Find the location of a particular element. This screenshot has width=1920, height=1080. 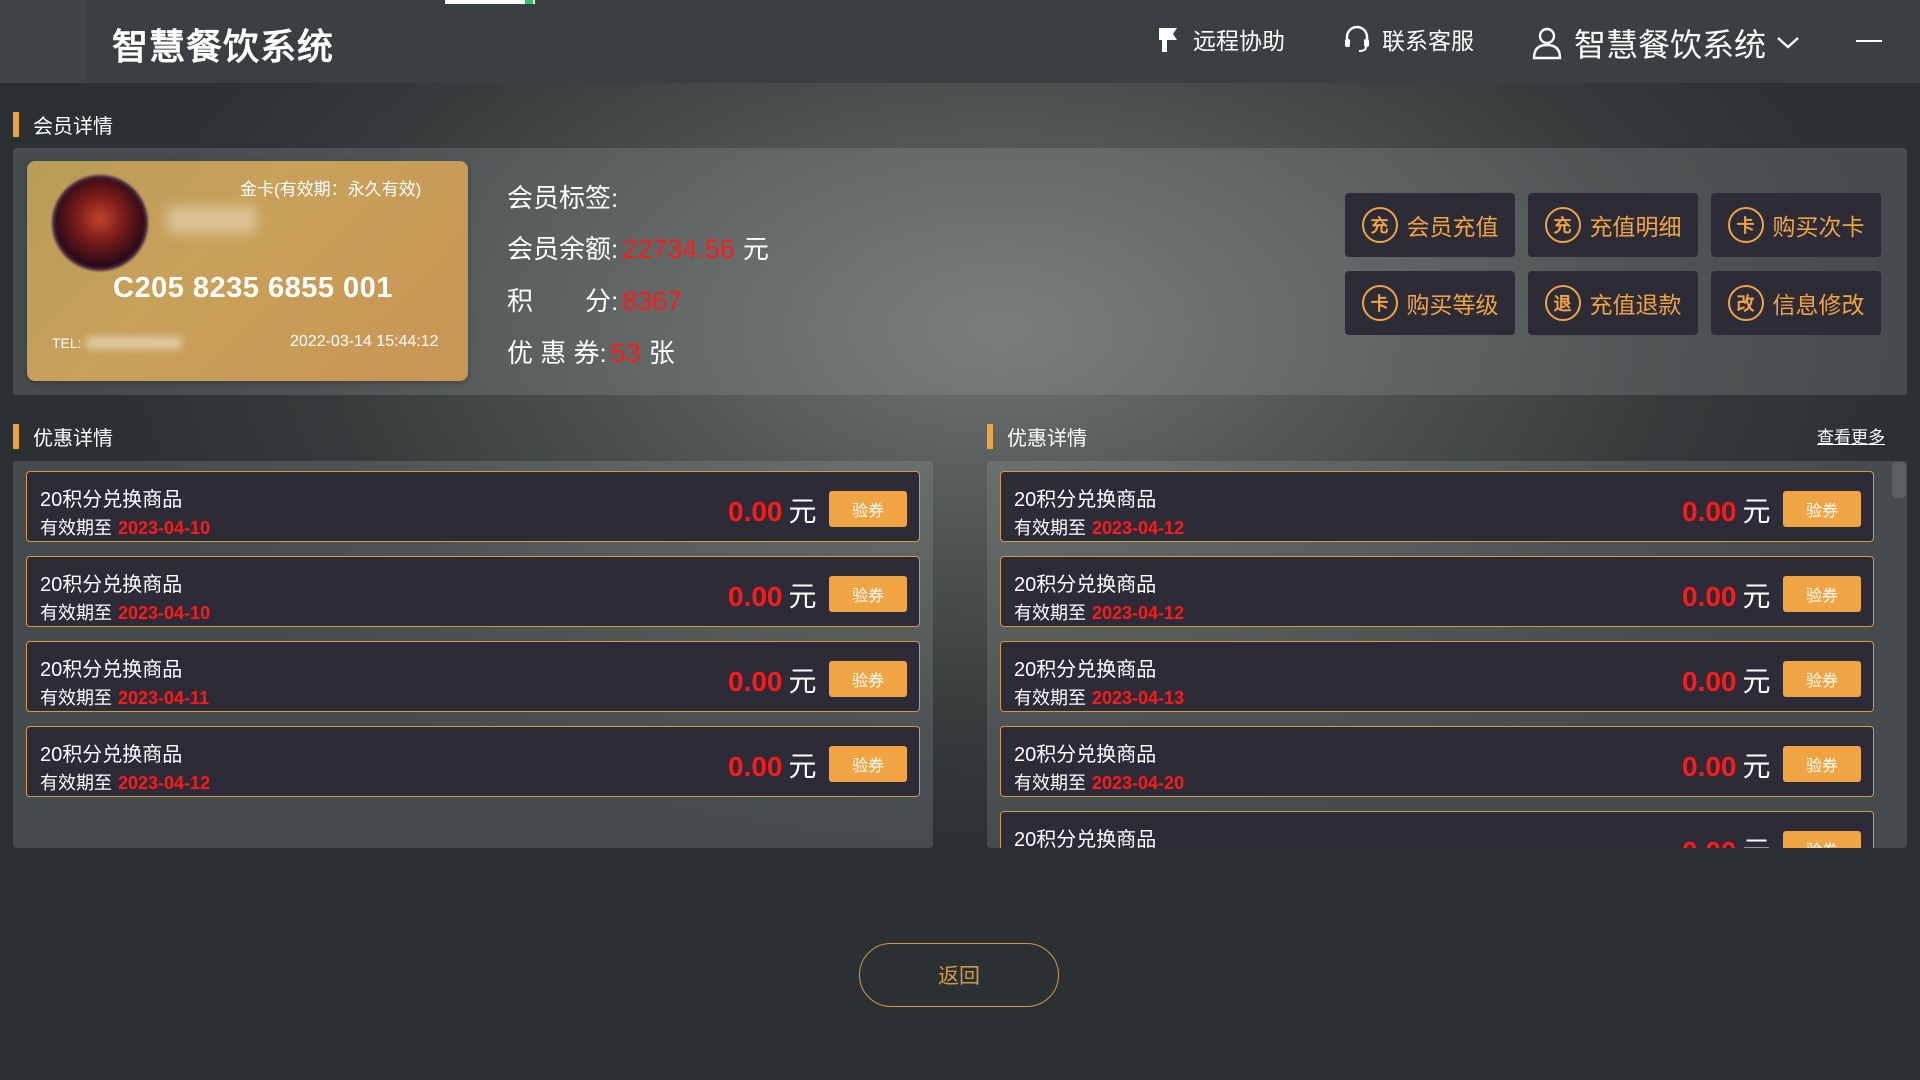

card-tel: TEL: is located at coordinates (117, 343).